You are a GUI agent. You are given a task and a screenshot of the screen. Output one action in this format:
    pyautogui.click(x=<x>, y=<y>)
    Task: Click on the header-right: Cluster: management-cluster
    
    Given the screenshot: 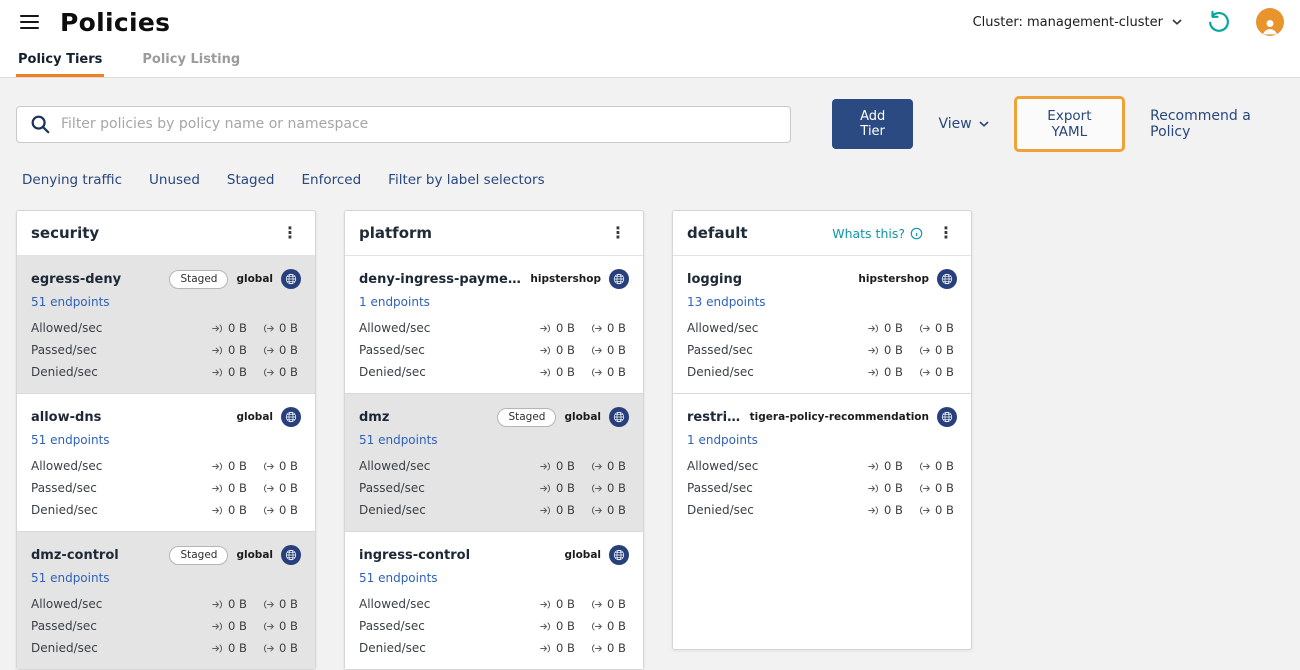 What is the action you would take?
    pyautogui.click(x=1128, y=22)
    